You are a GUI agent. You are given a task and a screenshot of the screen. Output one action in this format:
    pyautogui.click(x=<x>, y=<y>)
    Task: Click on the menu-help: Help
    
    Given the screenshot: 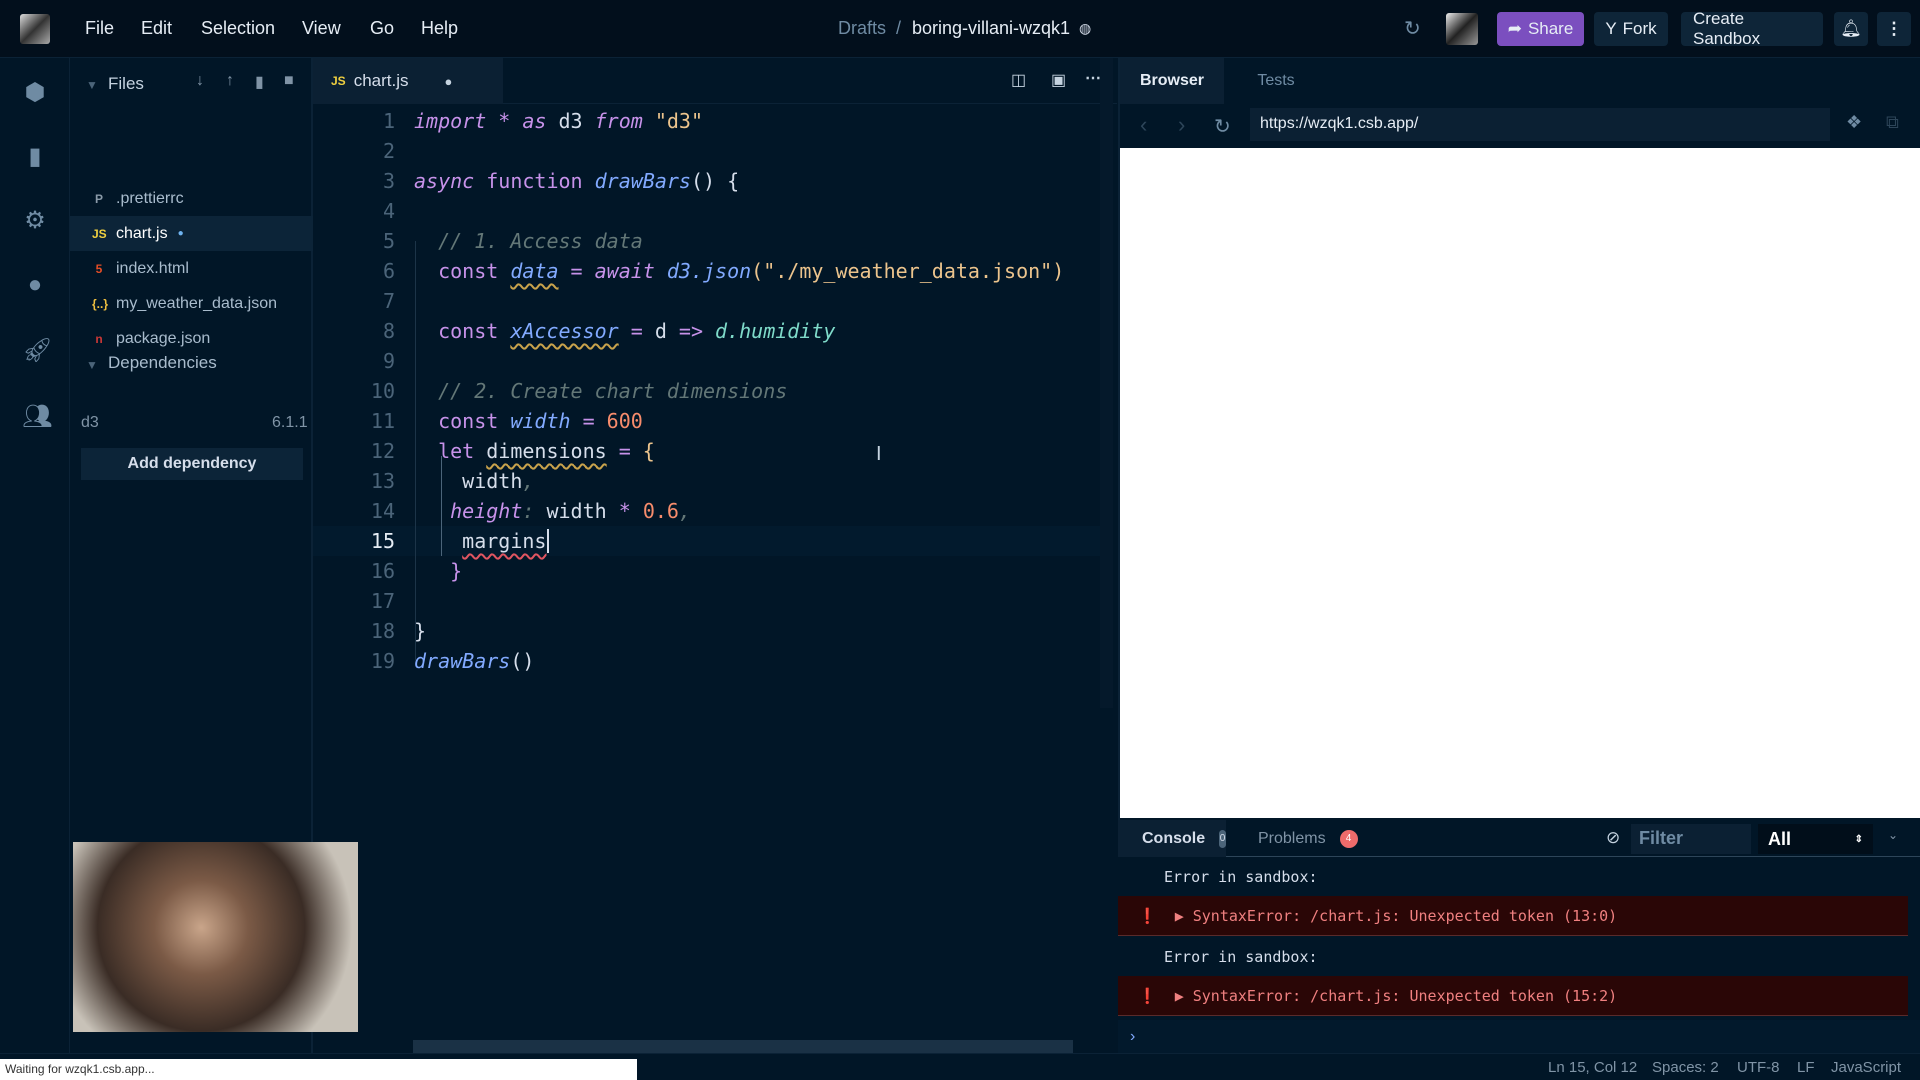 What is the action you would take?
    pyautogui.click(x=439, y=28)
    